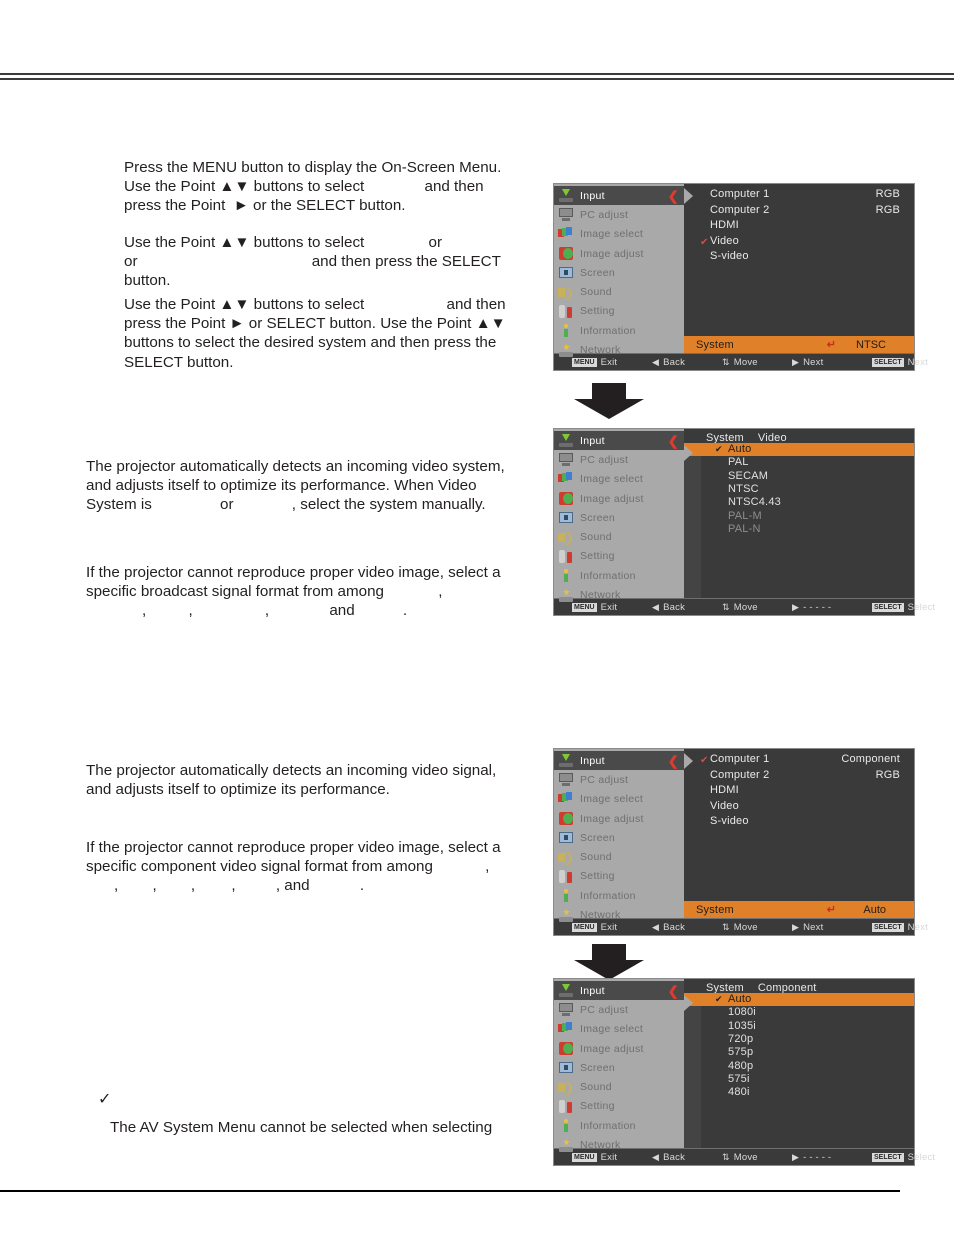 This screenshot has height=1235, width=954. Describe the element at coordinates (566, 350) in the screenshot. I see `network-icon` at that location.